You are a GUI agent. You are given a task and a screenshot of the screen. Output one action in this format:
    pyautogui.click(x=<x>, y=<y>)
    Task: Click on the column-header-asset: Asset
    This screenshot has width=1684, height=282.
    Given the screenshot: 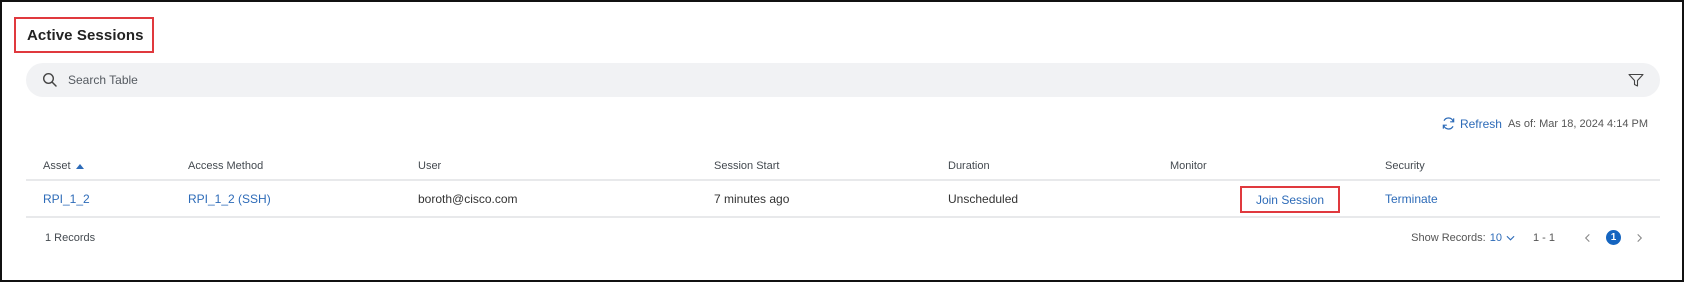 What is the action you would take?
    pyautogui.click(x=63, y=165)
    